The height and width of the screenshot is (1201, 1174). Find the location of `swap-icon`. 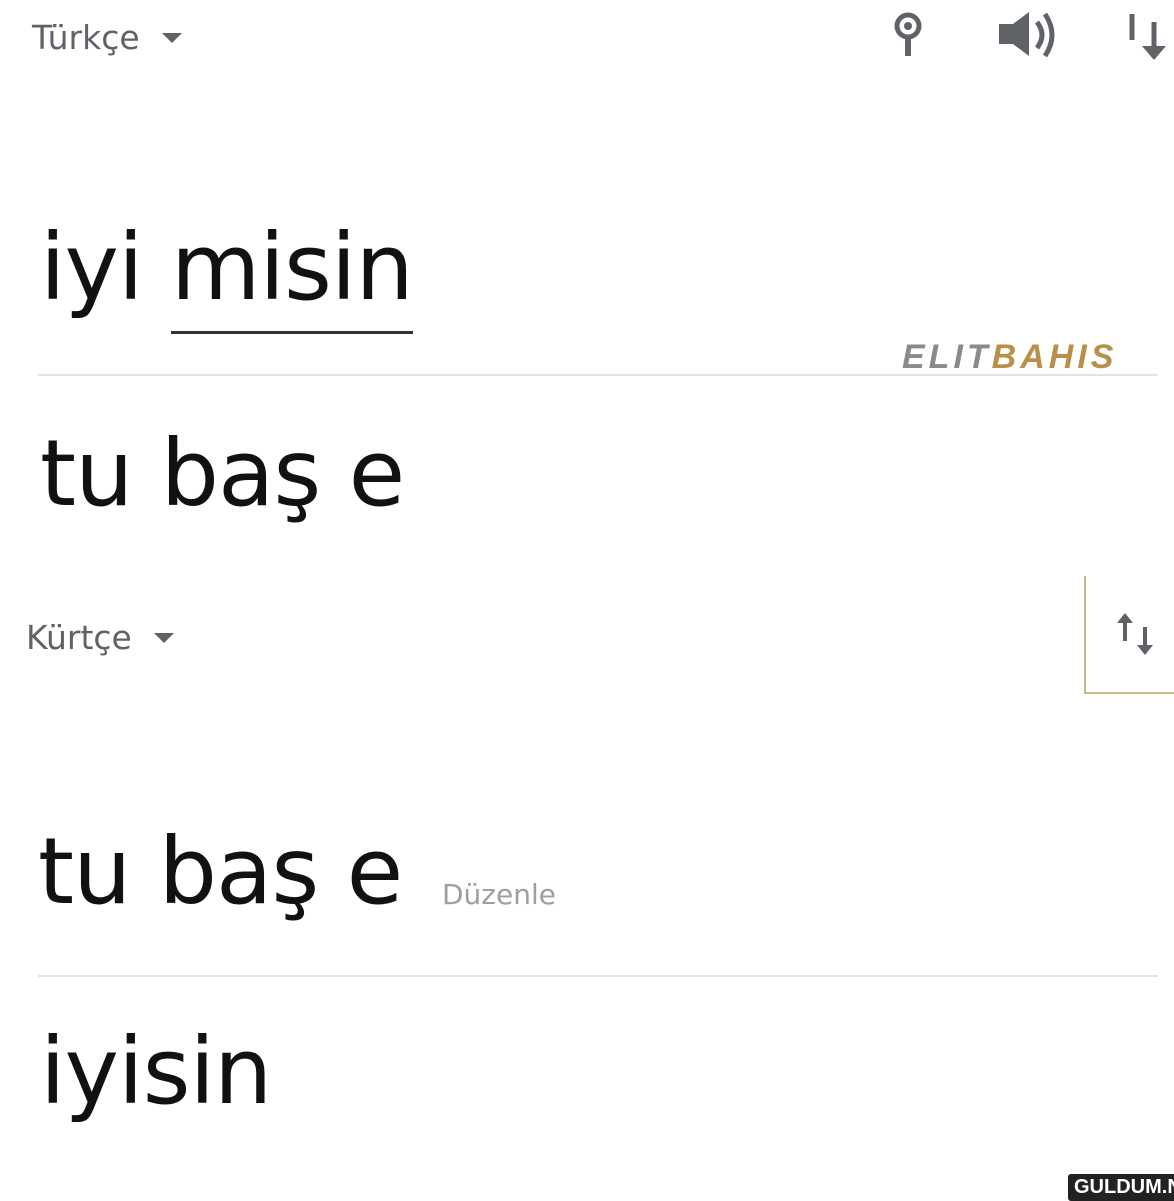

swap-icon is located at coordinates (1145, 37).